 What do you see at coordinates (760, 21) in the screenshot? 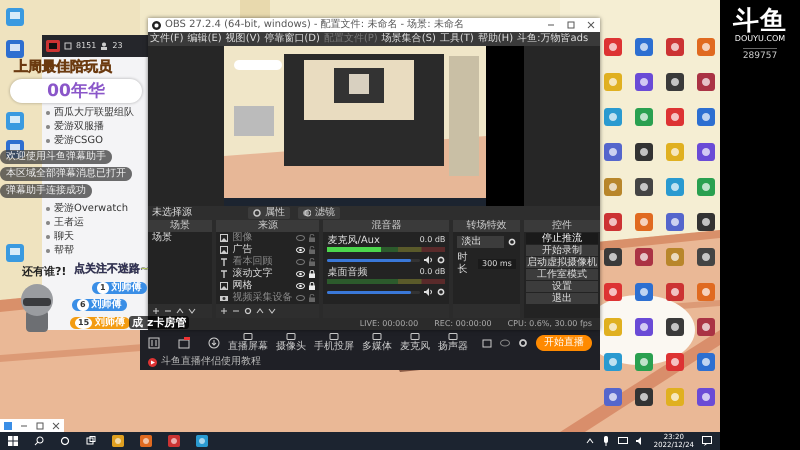
I see `logo: 斗鱼` at bounding box center [760, 21].